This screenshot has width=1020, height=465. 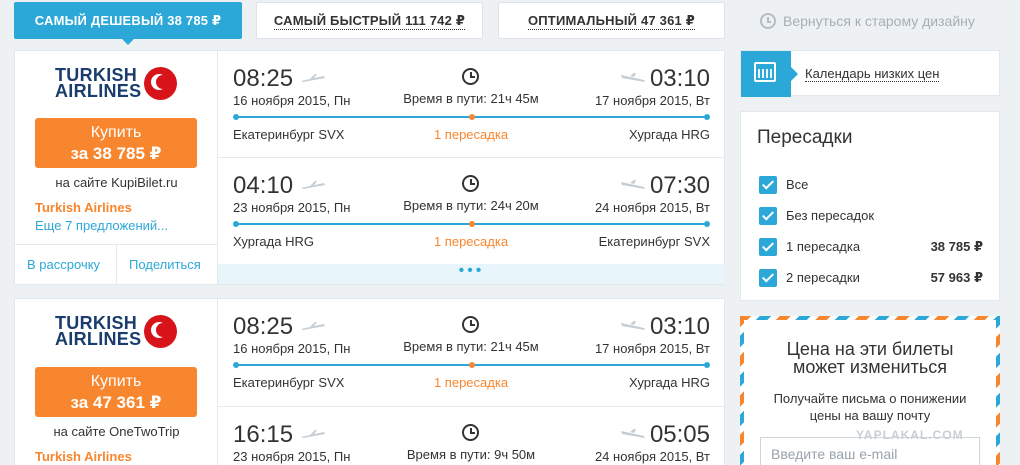 What do you see at coordinates (910, 435) in the screenshot?
I see `watermark: YAPLAKAL.COM` at bounding box center [910, 435].